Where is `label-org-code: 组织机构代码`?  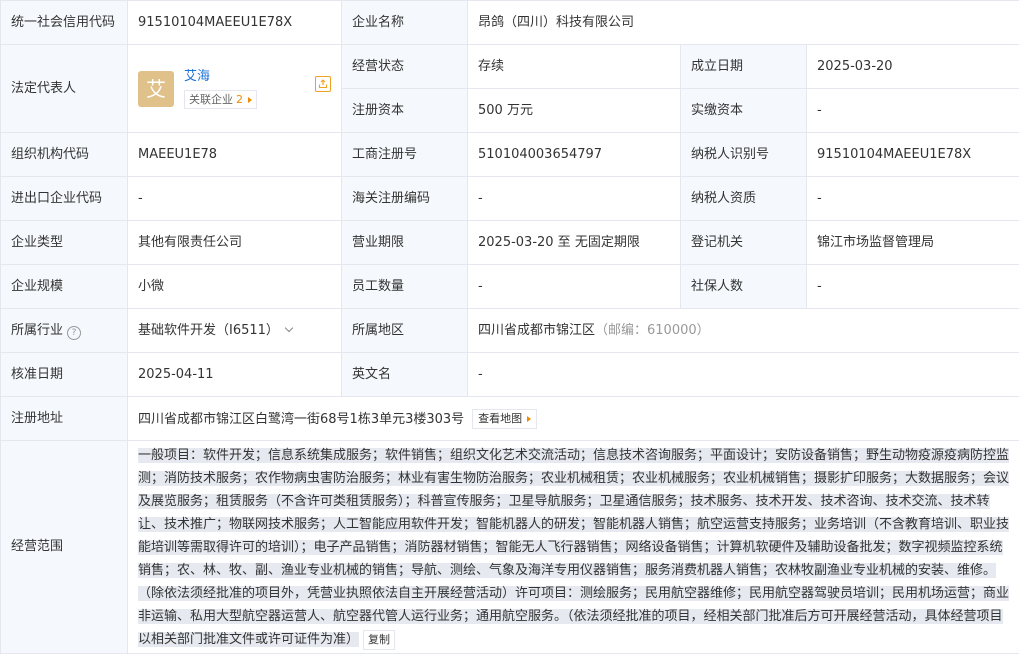
label-org-code: 组织机构代码 is located at coordinates (64, 155).